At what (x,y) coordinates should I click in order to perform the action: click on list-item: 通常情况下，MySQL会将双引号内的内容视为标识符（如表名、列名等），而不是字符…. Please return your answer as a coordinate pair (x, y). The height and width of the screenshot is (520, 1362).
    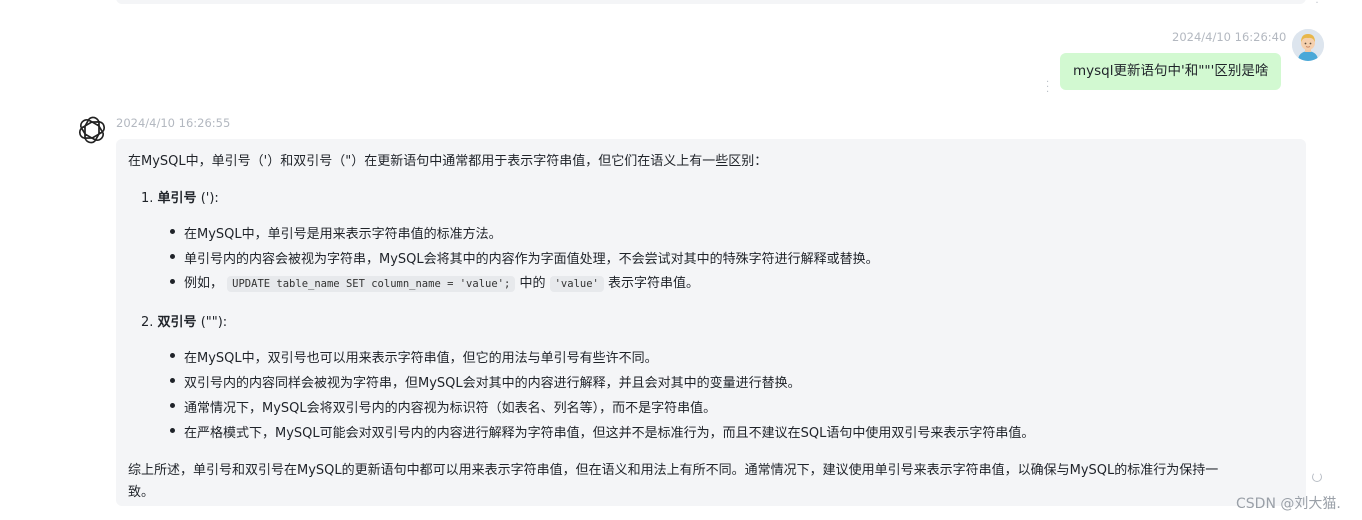
    Looking at the image, I should click on (450, 408).